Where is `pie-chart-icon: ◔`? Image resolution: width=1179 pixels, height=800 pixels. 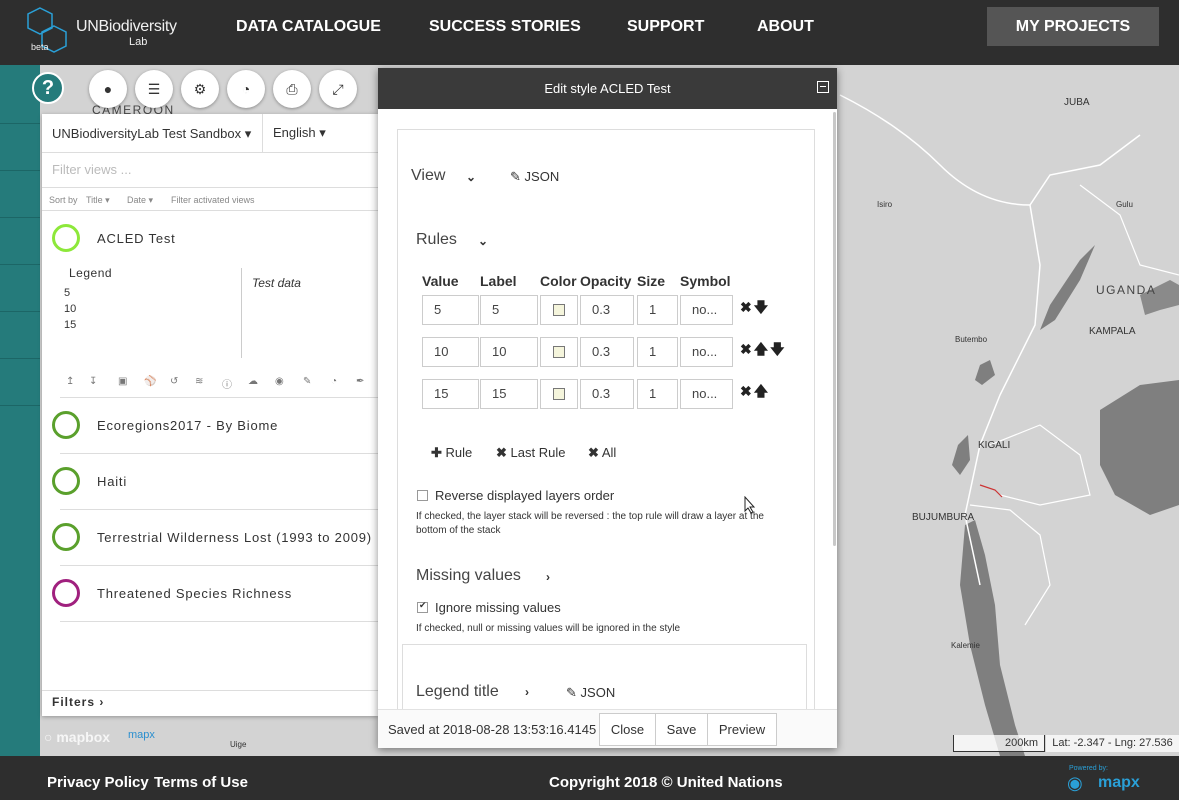 pie-chart-icon: ◔ is located at coordinates (246, 89).